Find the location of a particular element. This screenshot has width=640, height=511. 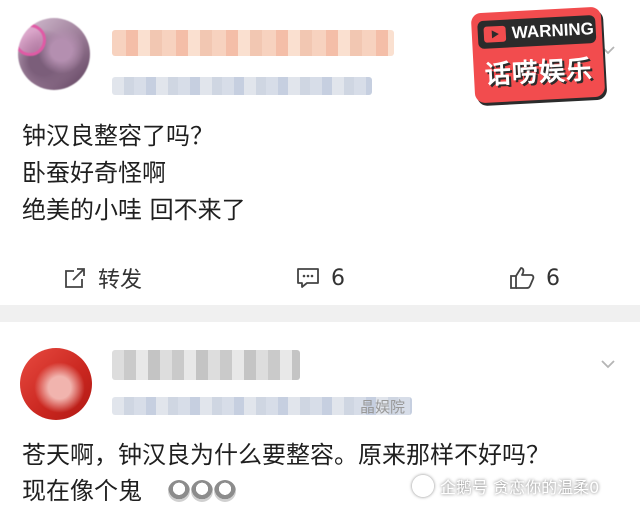

avatar-decoration is located at coordinates (32, 40).